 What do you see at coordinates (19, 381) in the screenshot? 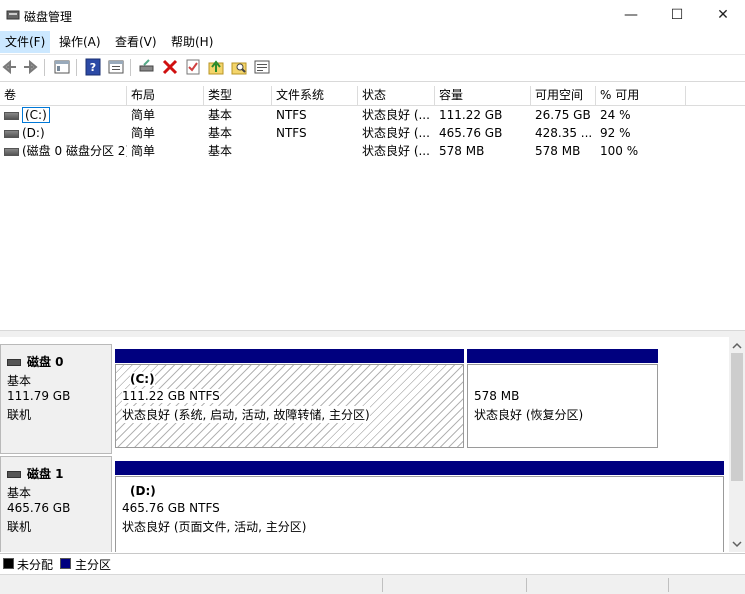
I see `disk-0-type: 基本` at bounding box center [19, 381].